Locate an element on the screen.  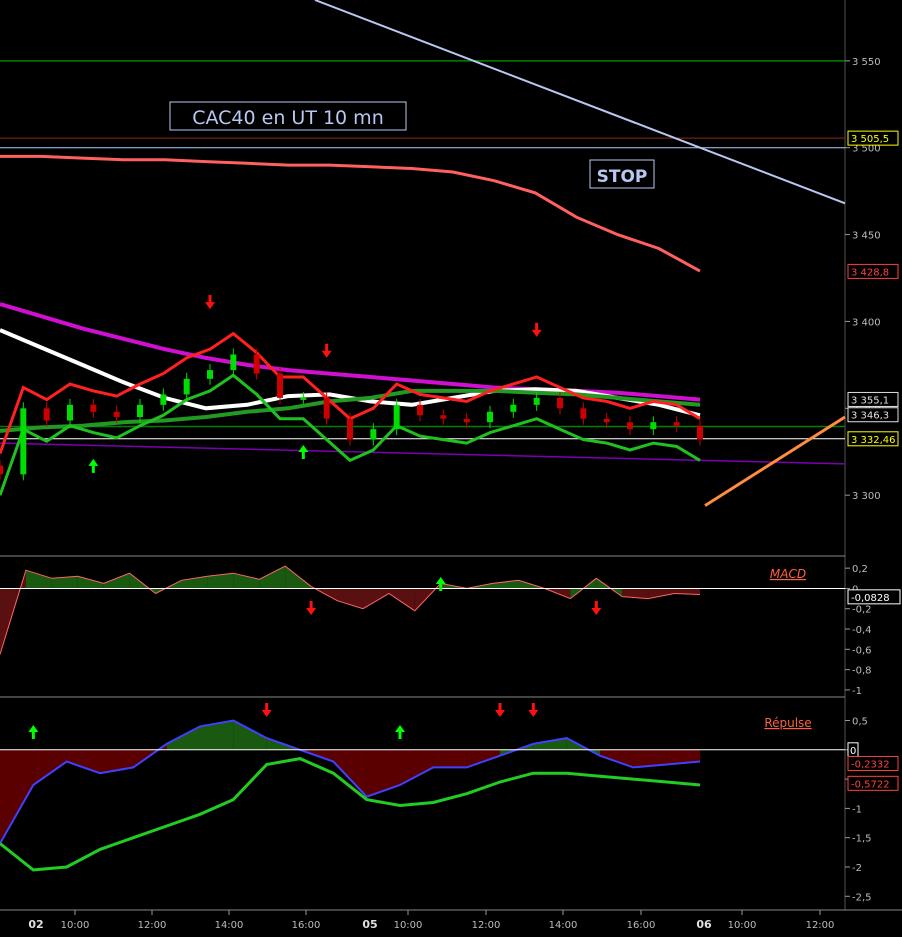
price-arrow-up-head is located at coordinates (93, 462).